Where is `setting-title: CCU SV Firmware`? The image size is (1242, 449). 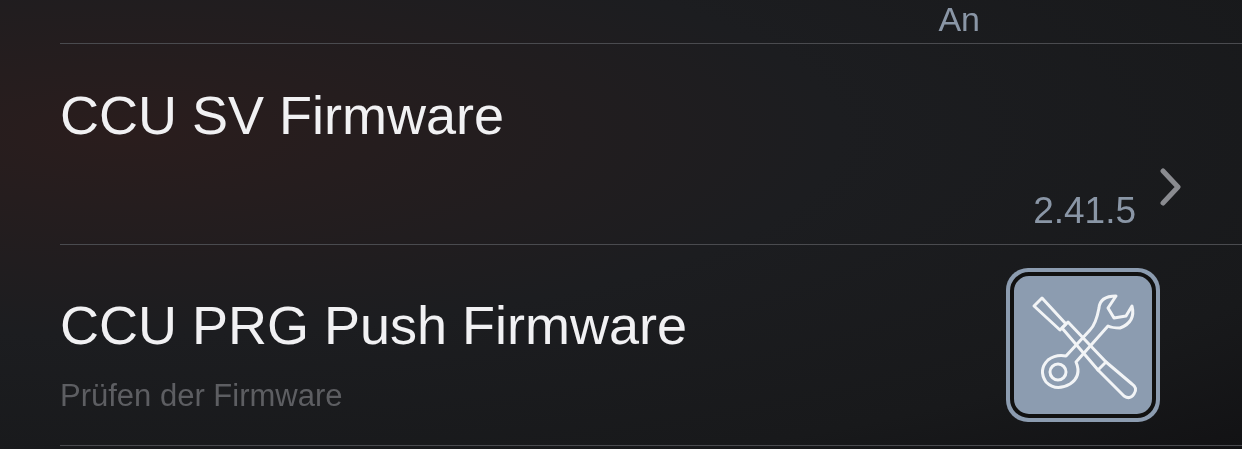
setting-title: CCU SV Firmware is located at coordinates (282, 115).